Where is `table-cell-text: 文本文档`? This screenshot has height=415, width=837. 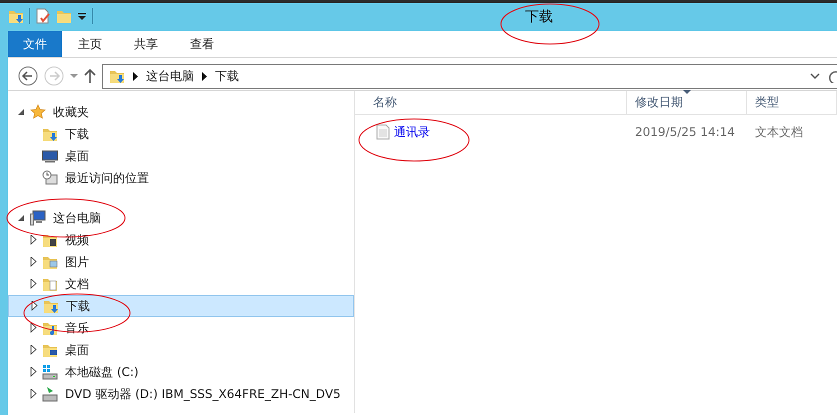 table-cell-text: 文本文档 is located at coordinates (778, 132).